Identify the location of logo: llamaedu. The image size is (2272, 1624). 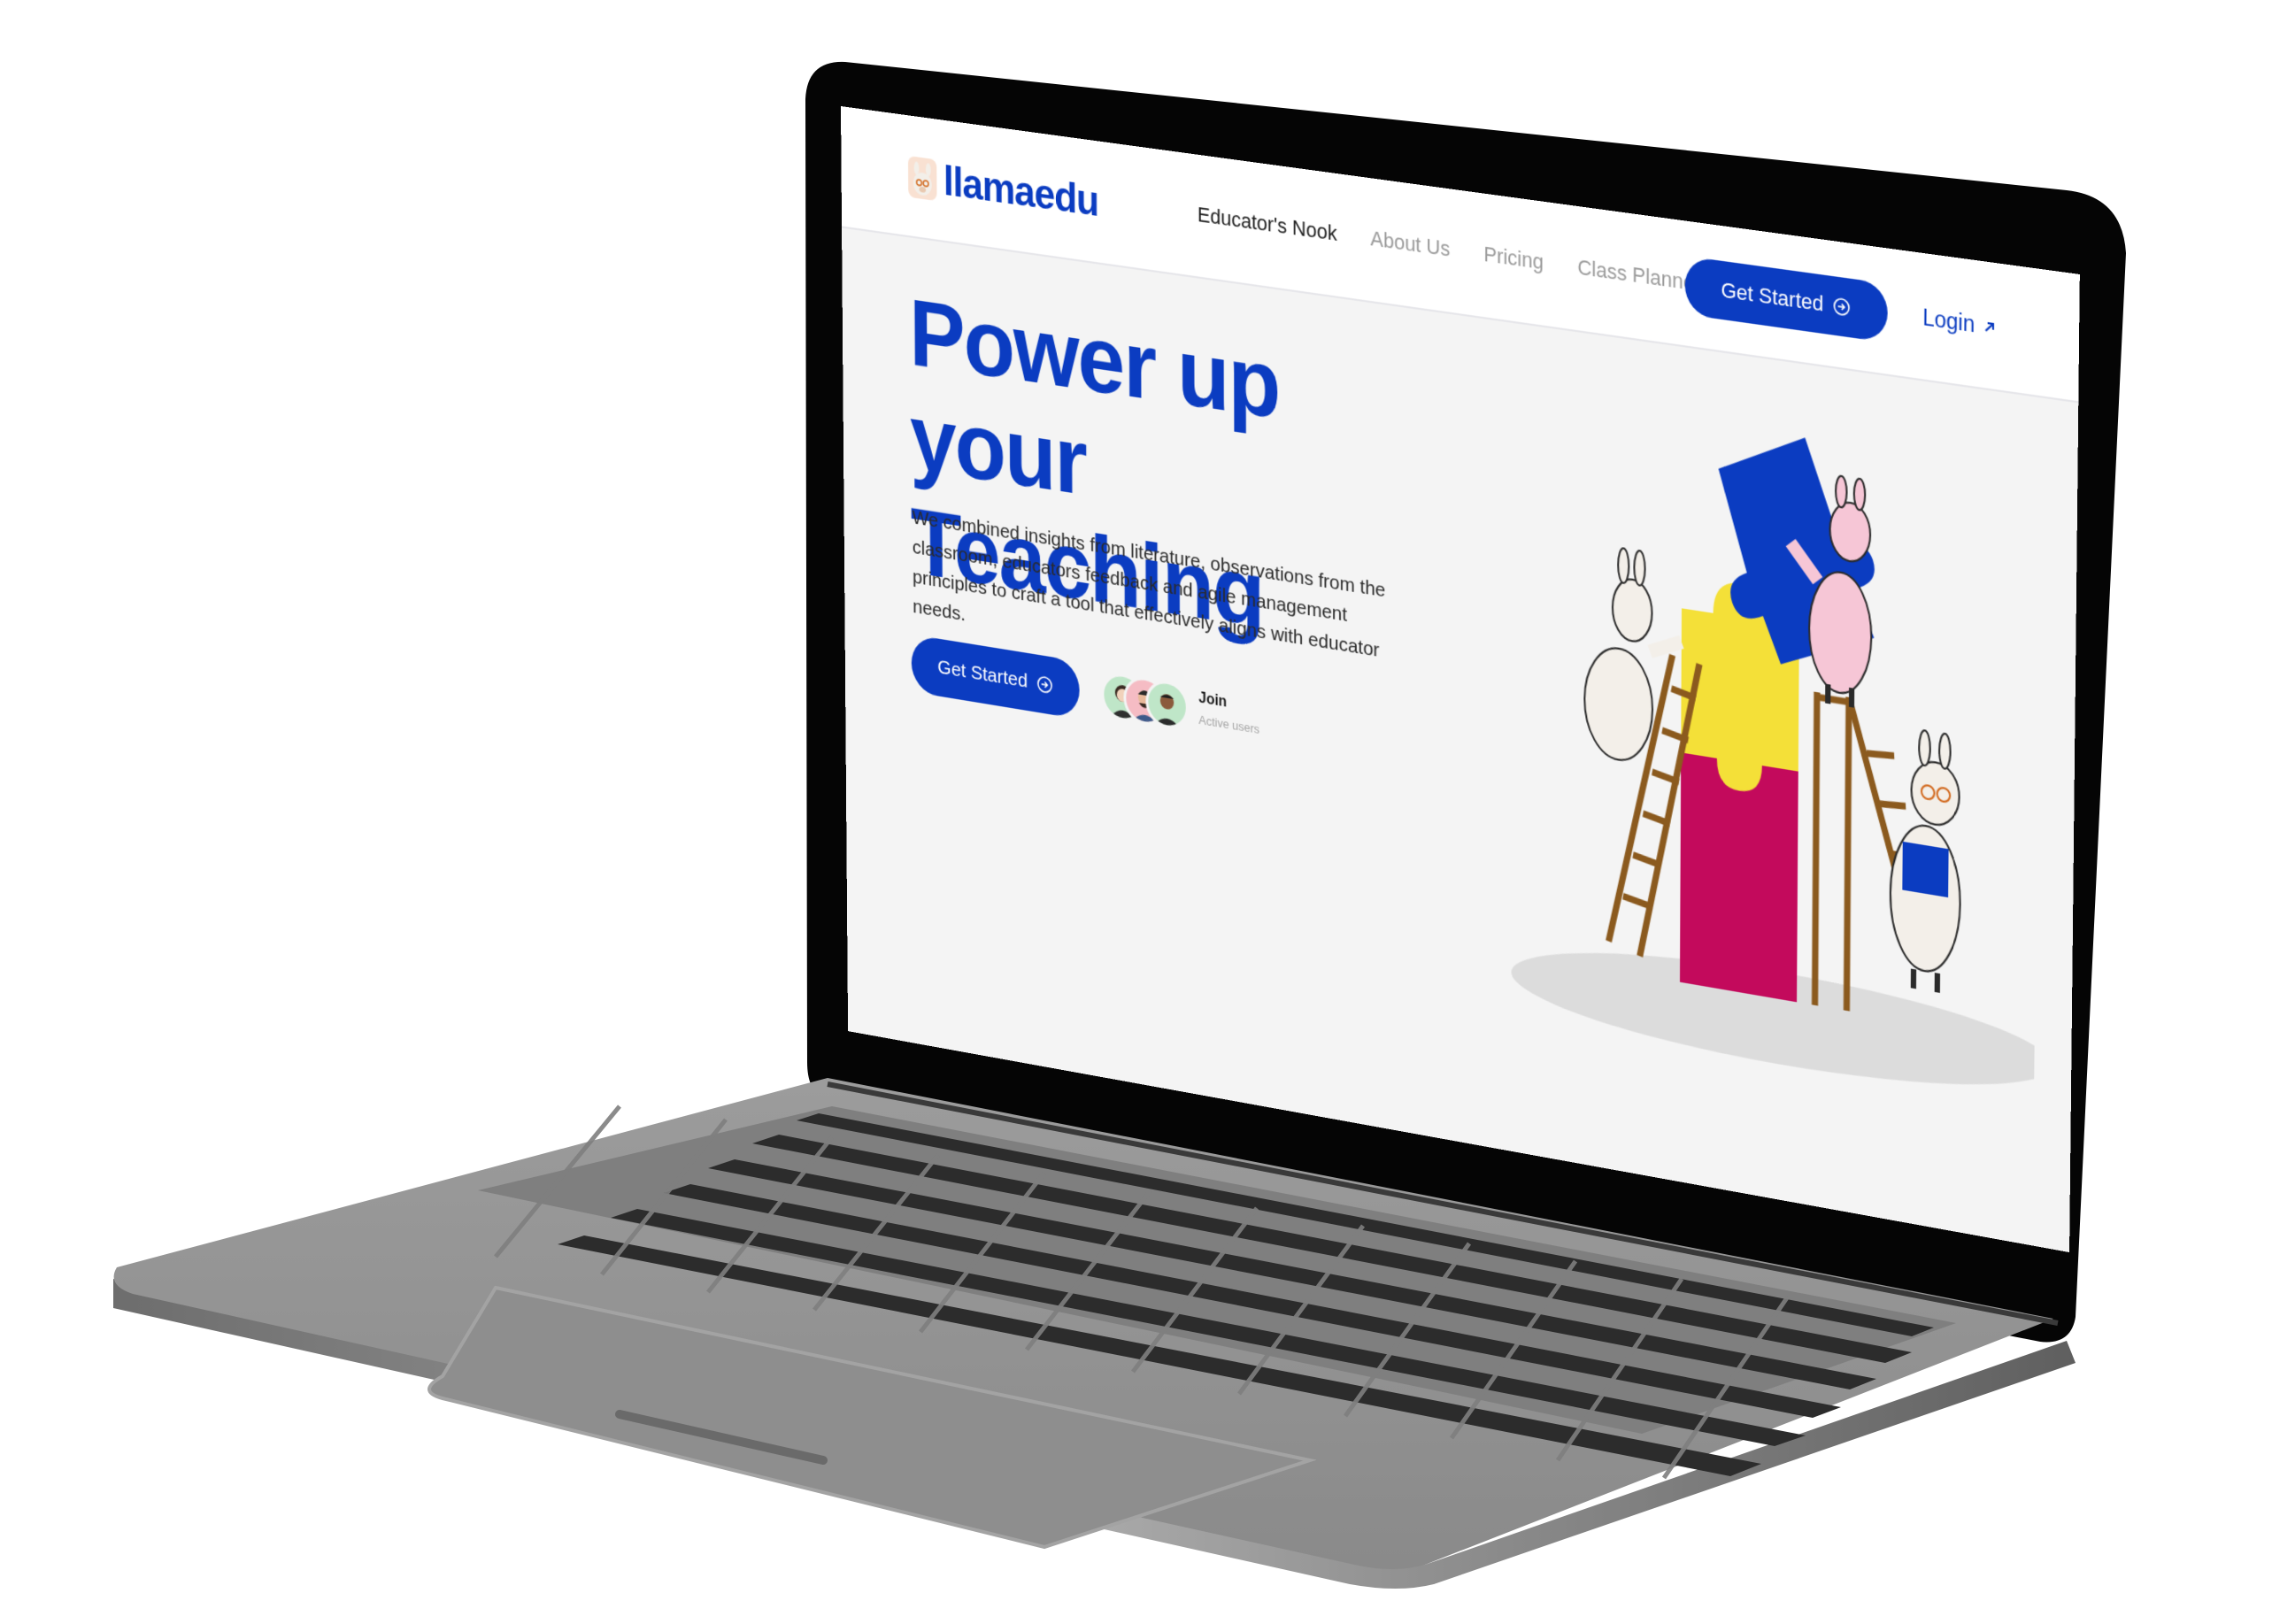
(1003, 190).